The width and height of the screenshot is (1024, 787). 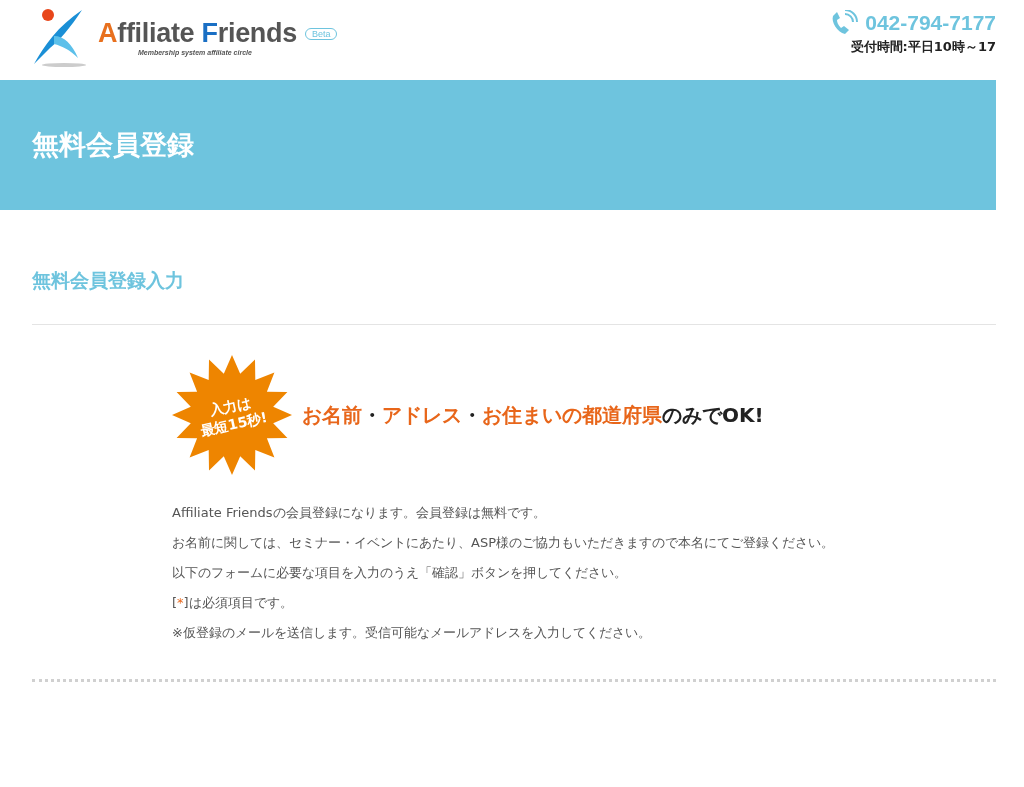 I want to click on logo-text: Affiliate Friends, so click(x=197, y=33).